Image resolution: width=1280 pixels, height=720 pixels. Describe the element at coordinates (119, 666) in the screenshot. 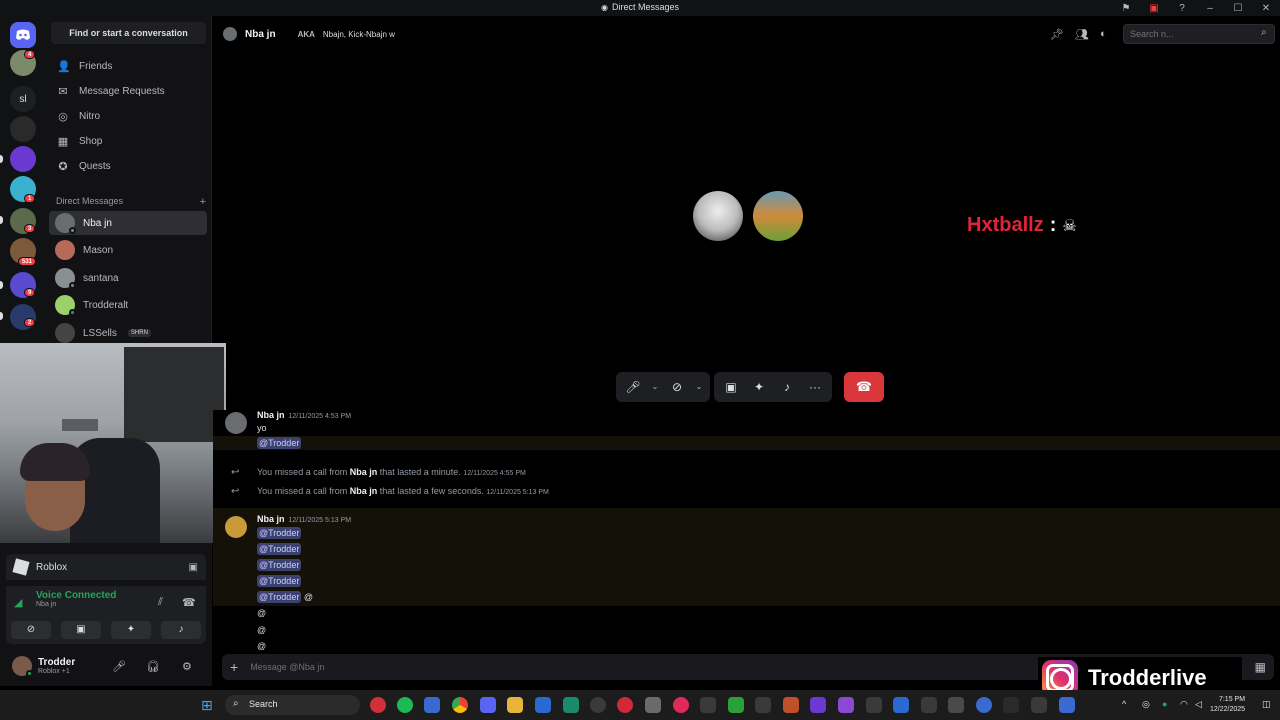

I see `mic-icon: 🎤︎` at that location.